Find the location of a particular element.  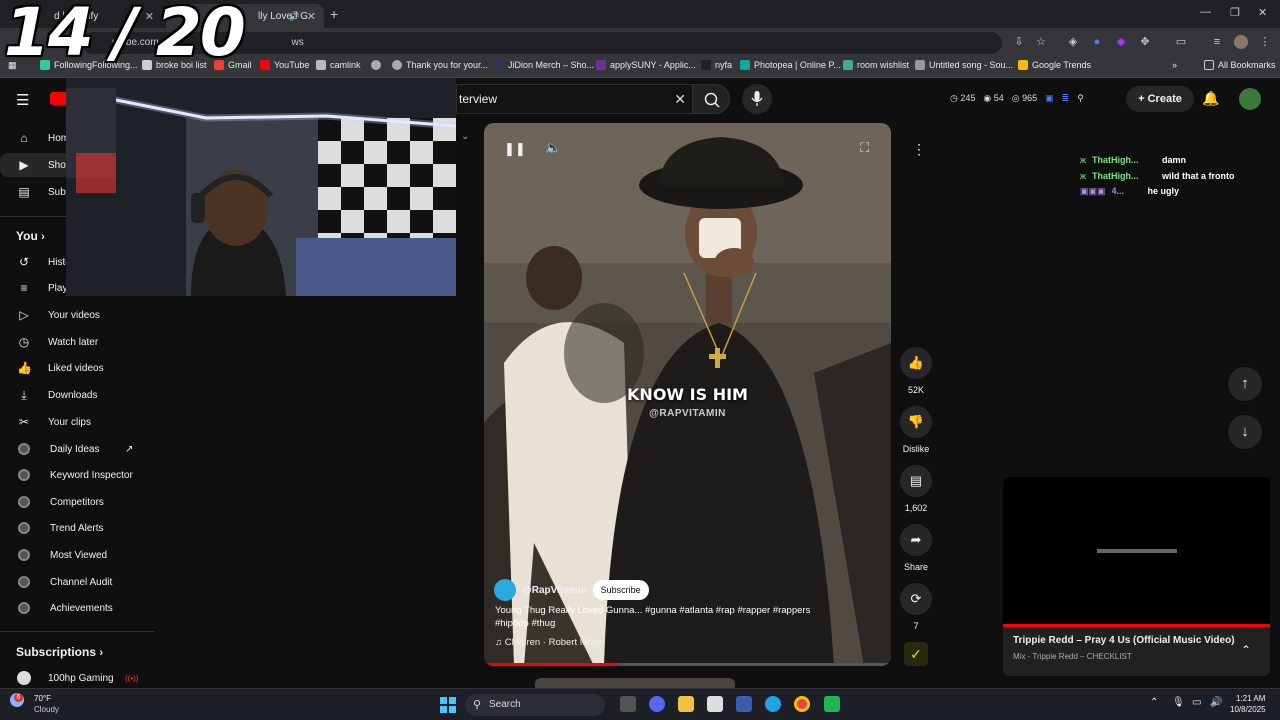

collapse-chevron-icon: ⌄ is located at coordinates (465, 136).